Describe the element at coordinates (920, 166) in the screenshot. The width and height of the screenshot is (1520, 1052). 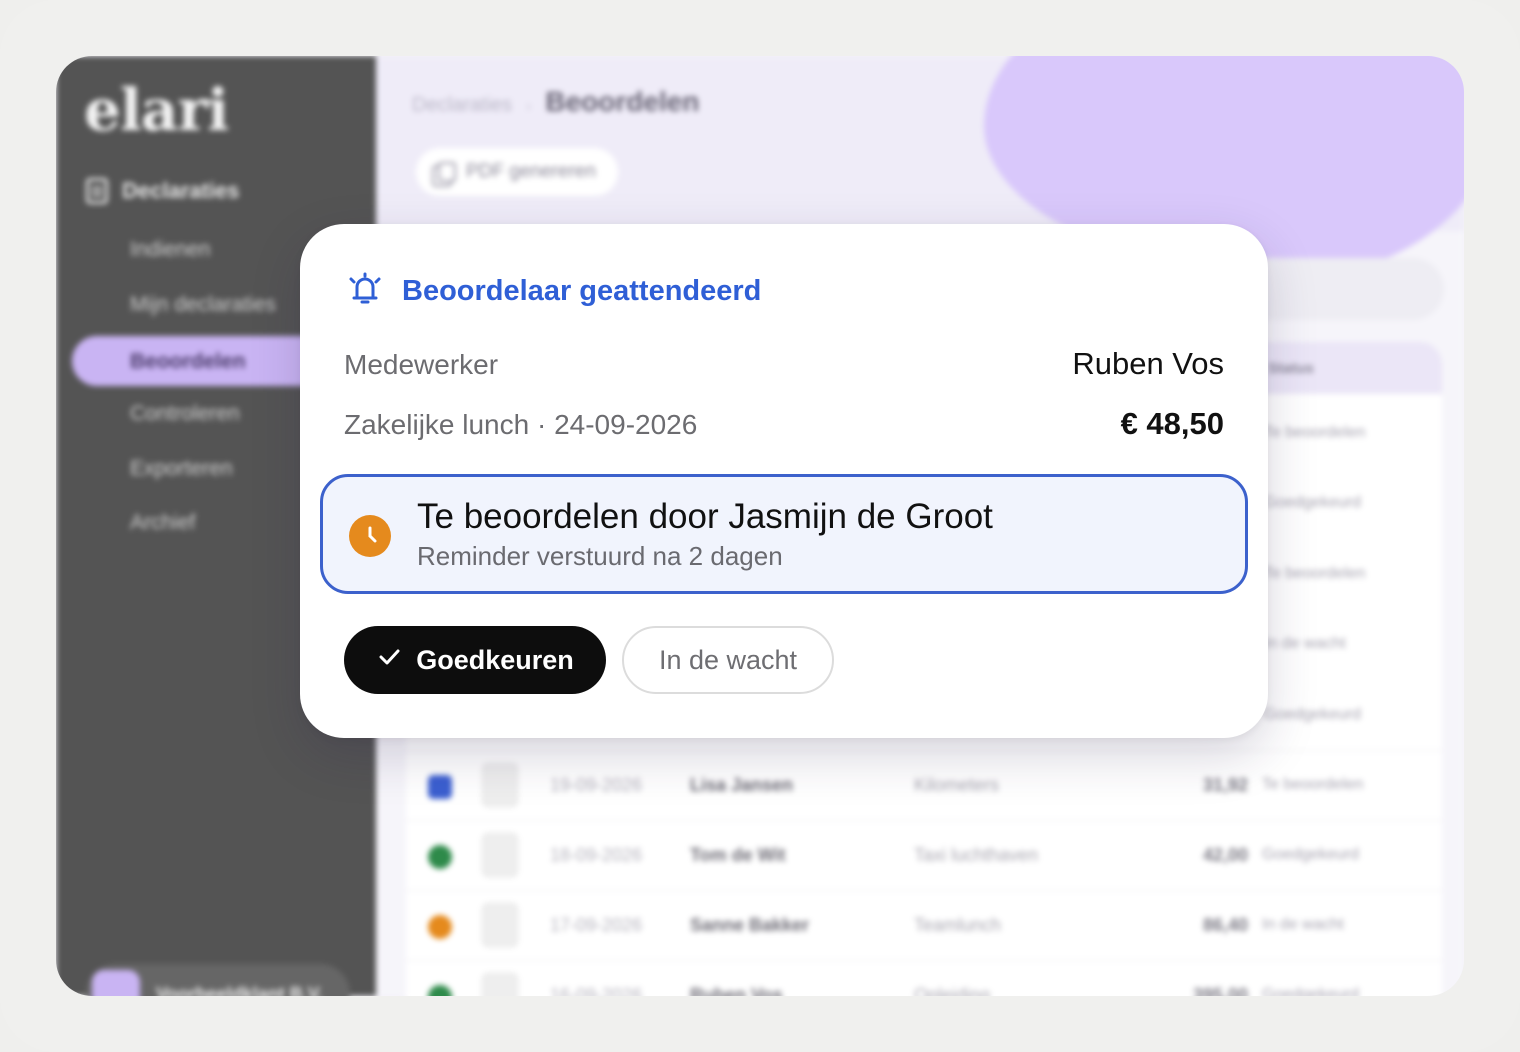
I see `header-band: Declaraties › Beoordelen PDF genereren` at that location.